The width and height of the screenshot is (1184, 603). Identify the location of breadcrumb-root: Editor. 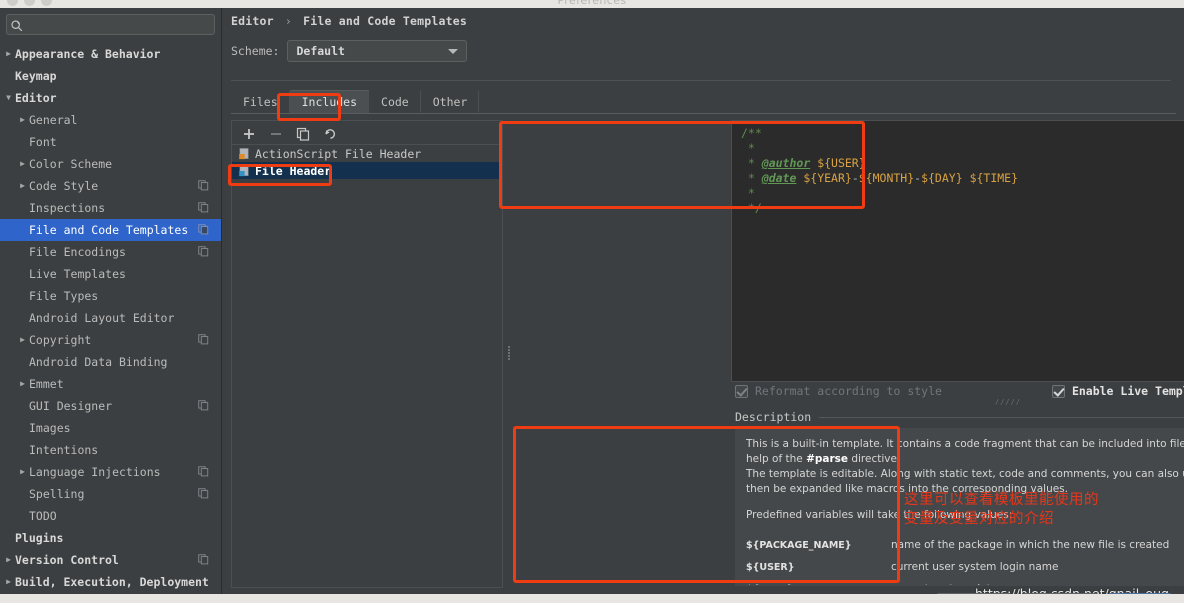
(252, 21).